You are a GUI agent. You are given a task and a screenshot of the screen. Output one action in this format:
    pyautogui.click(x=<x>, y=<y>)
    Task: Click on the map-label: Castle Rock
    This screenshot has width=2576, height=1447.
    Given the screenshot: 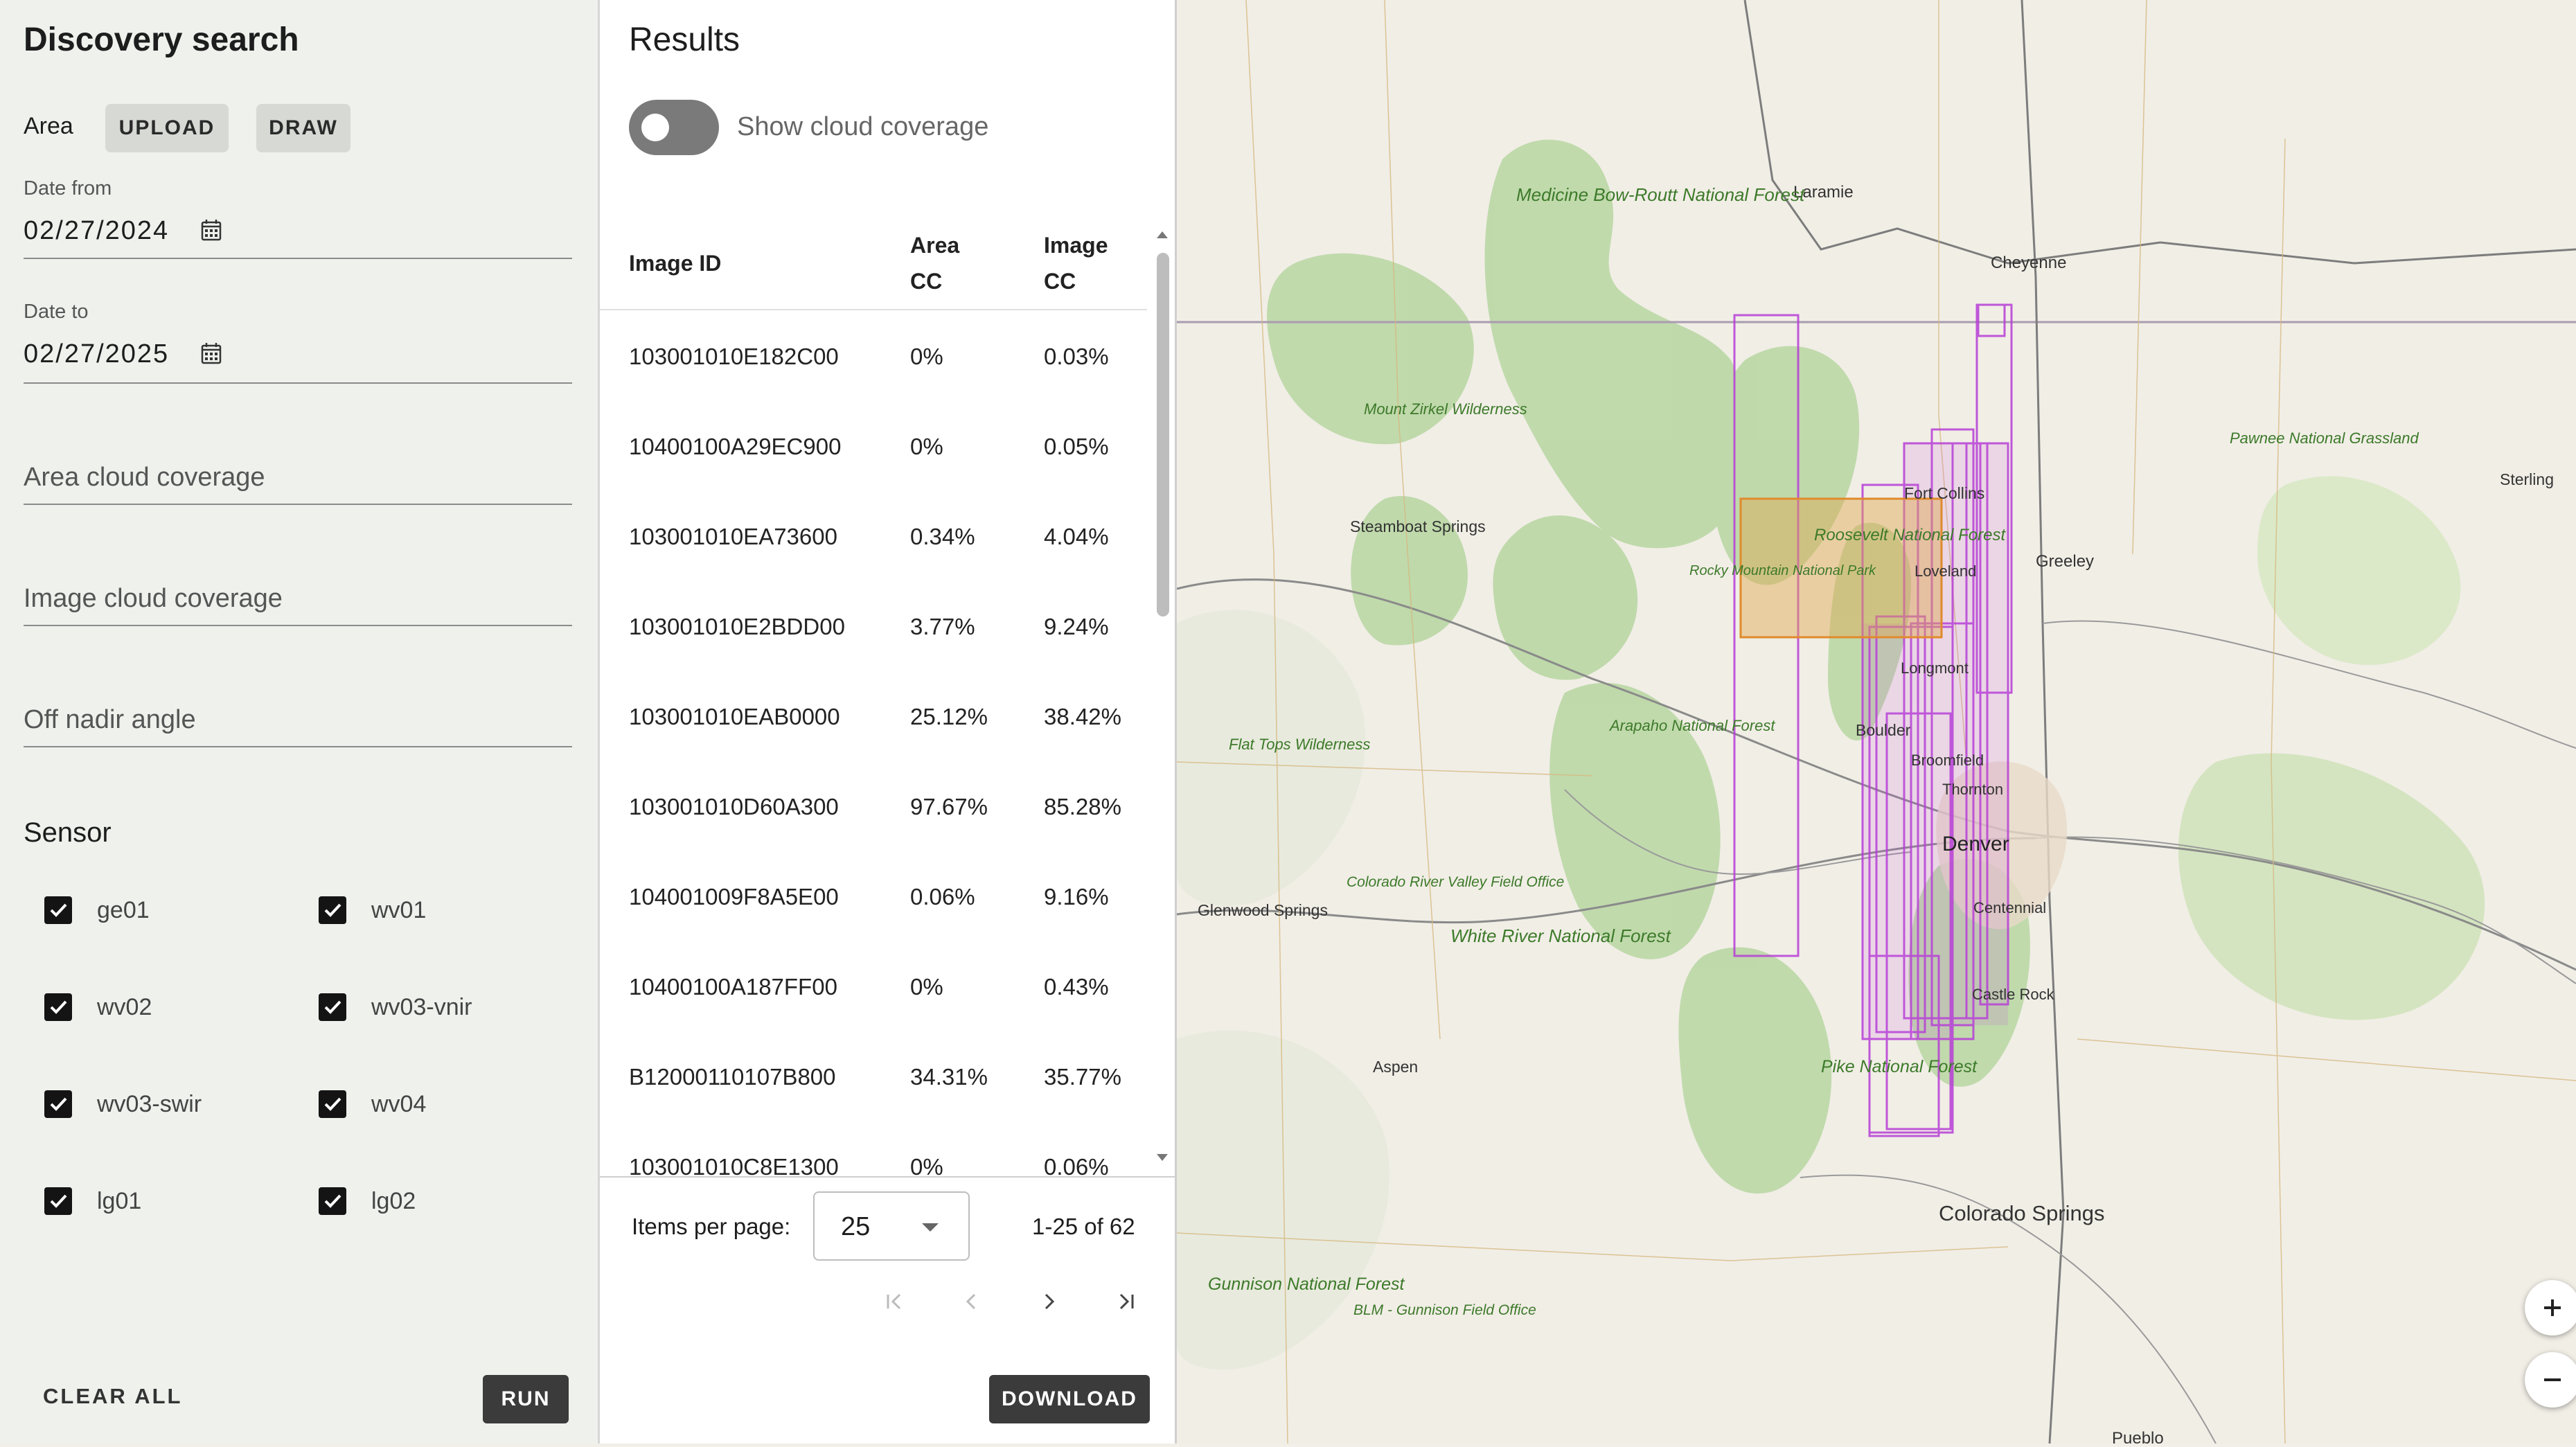 What is the action you would take?
    pyautogui.click(x=2013, y=995)
    